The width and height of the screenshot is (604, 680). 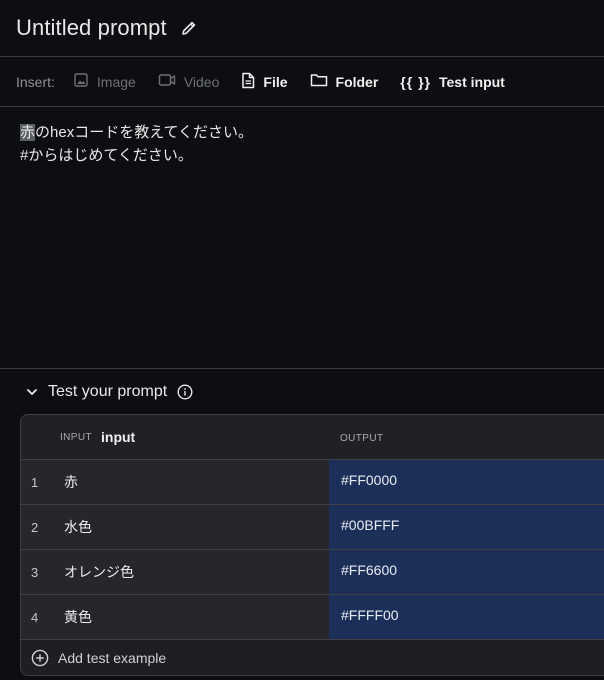 I want to click on insert-file-label: File, so click(x=275, y=81).